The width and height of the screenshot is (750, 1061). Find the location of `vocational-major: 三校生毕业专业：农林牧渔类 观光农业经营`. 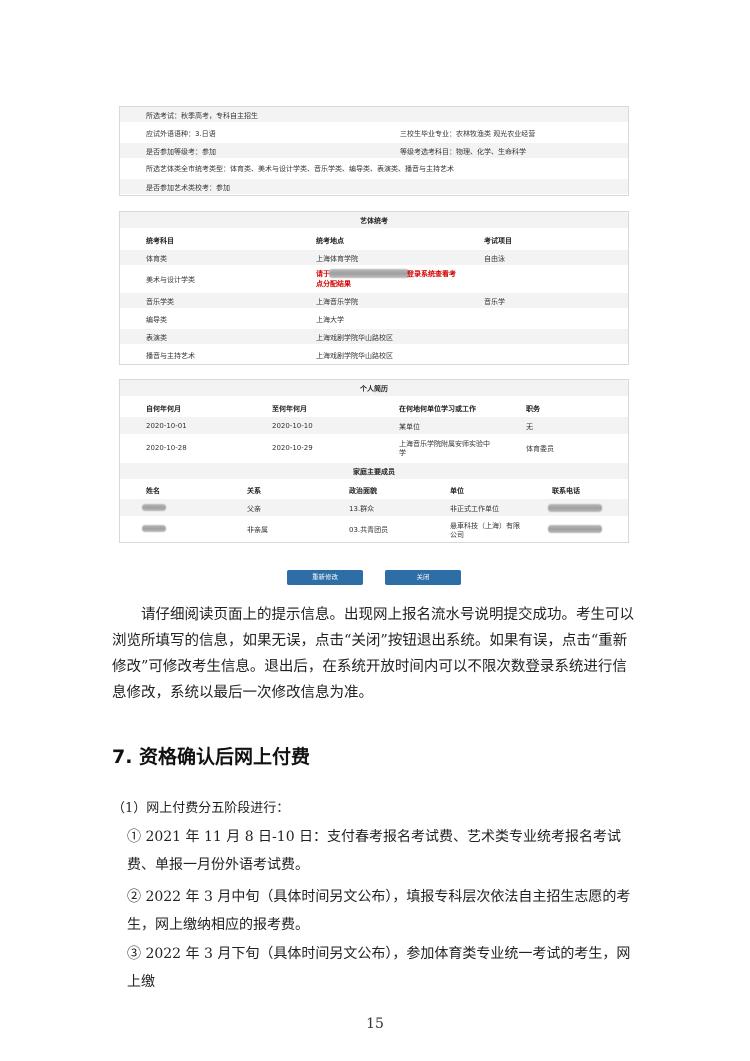

vocational-major: 三校生毕业专业：农林牧渔类 观光农业经营 is located at coordinates (468, 134).